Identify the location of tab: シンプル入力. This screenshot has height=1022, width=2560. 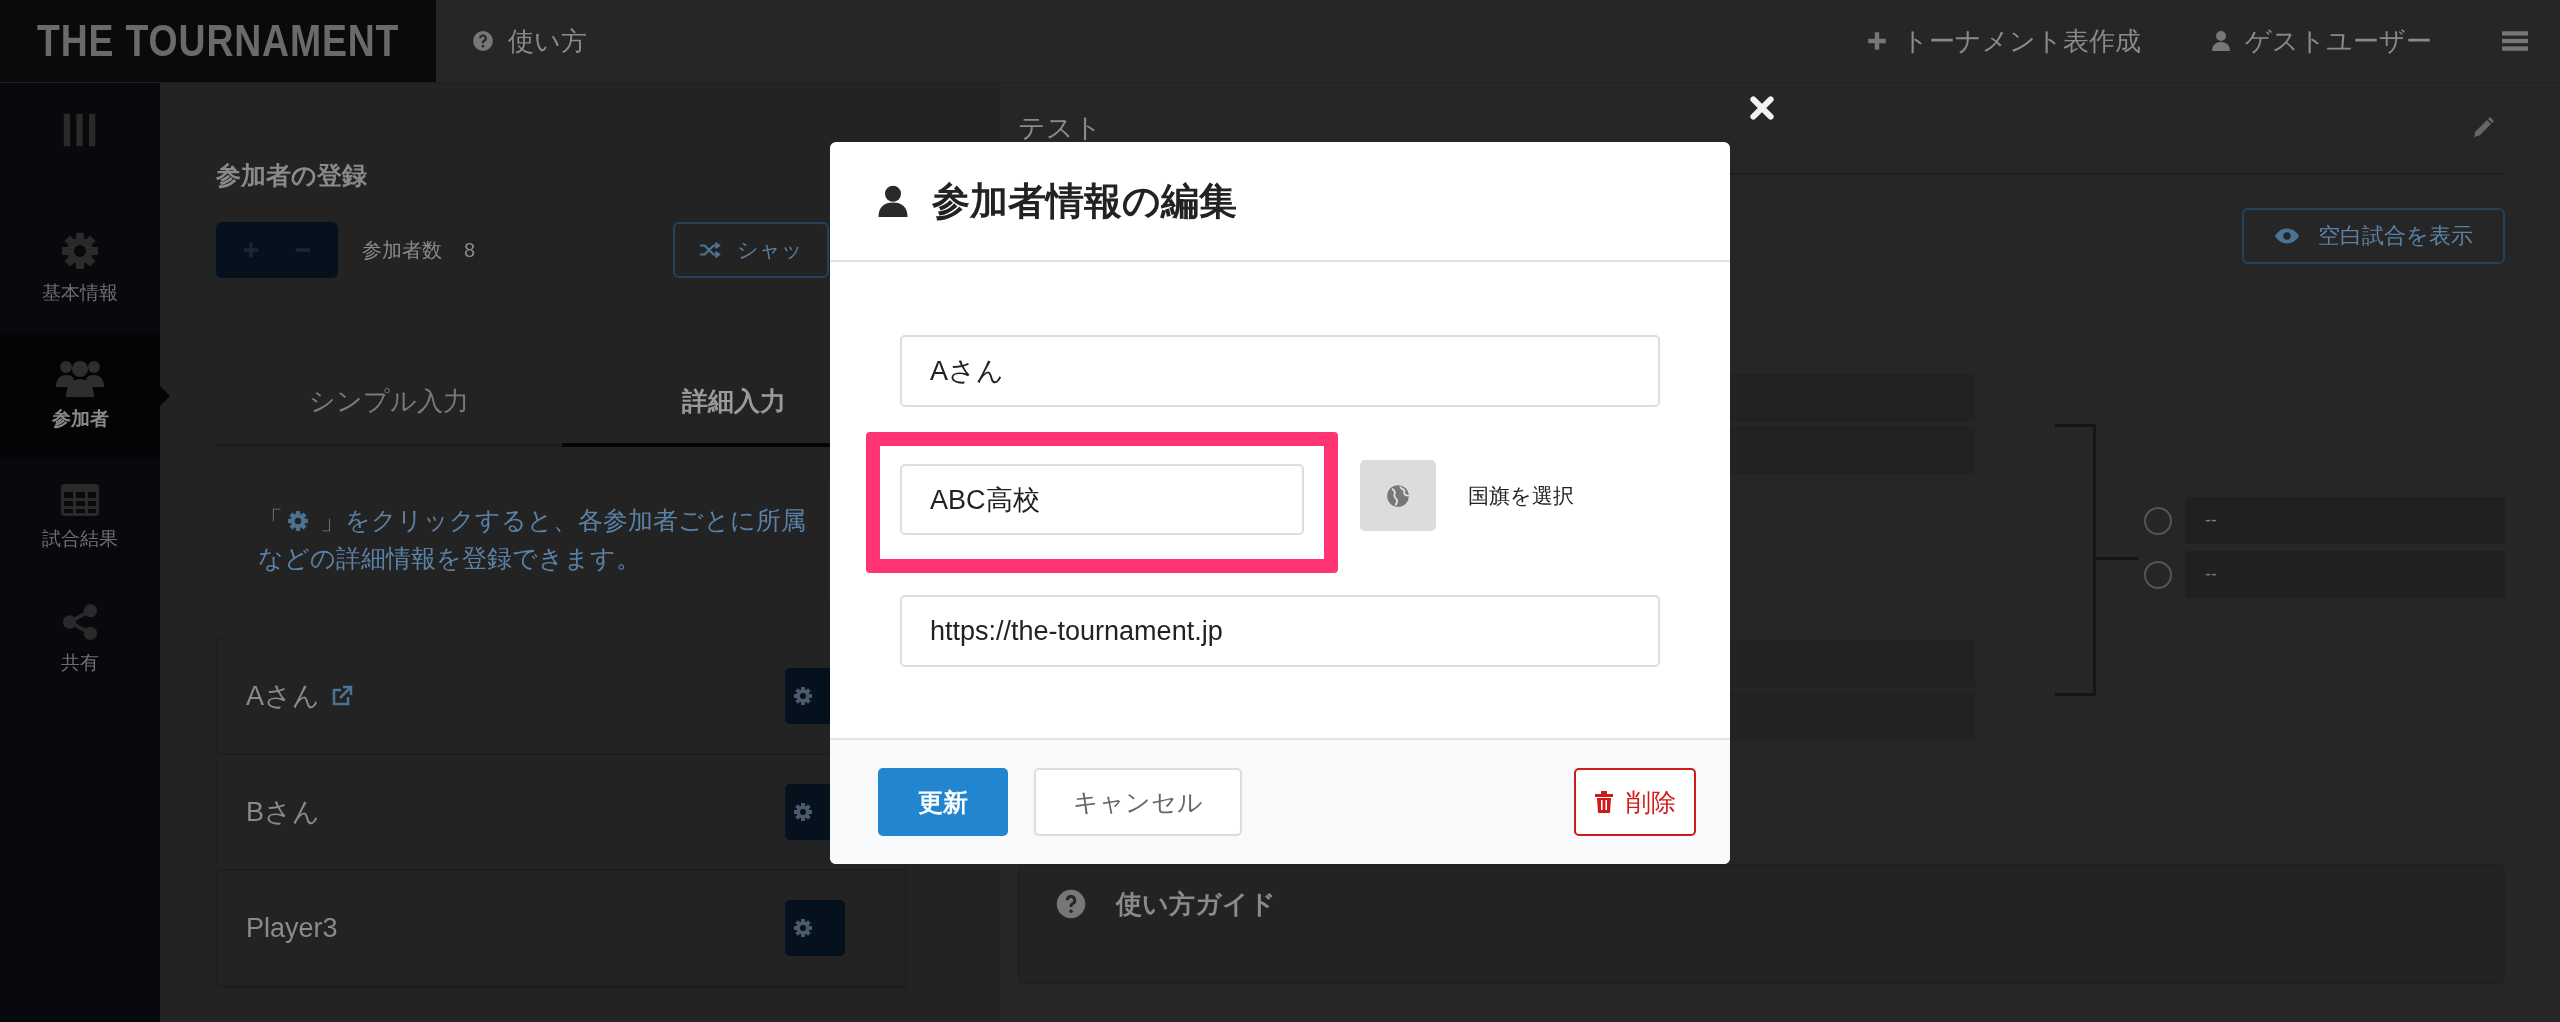
(389, 403).